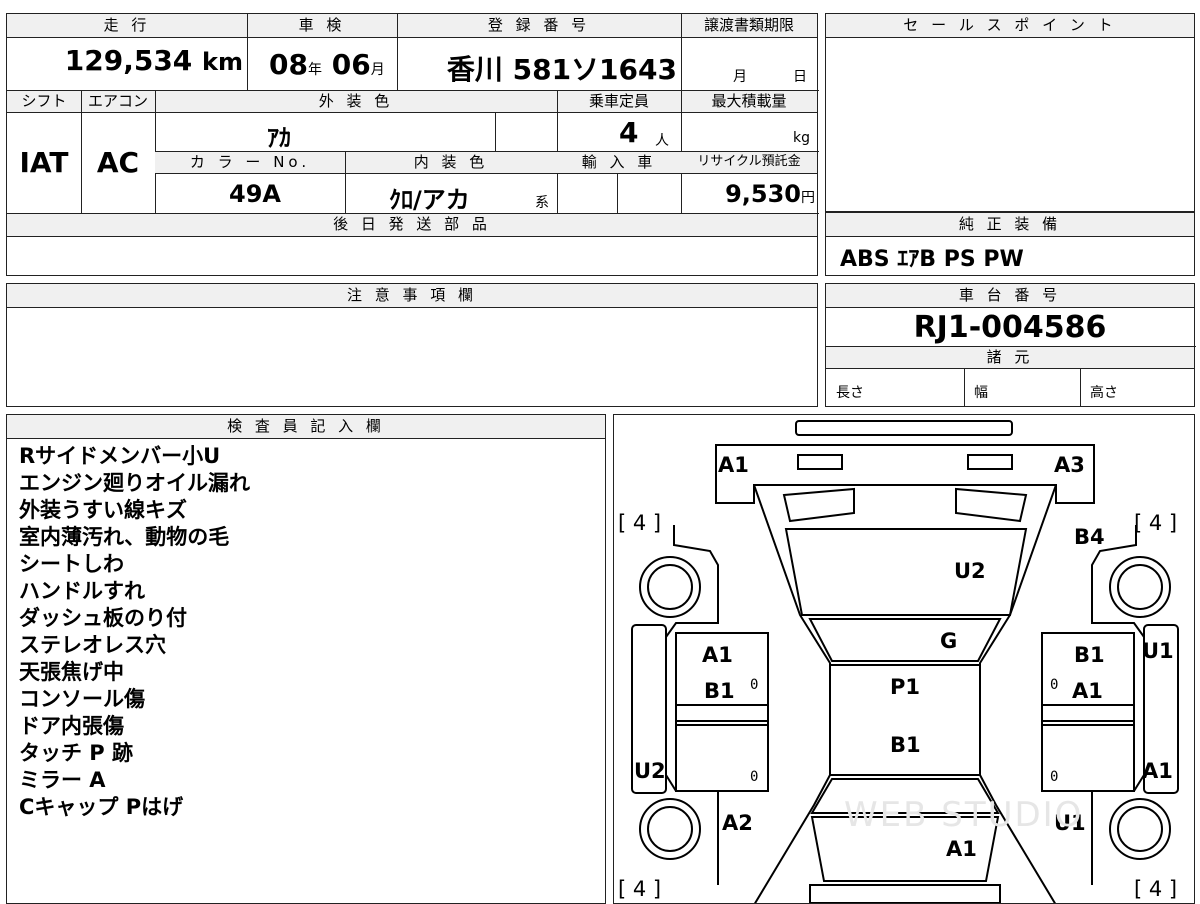 This screenshot has width=1200, height=904. What do you see at coordinates (134, 483) in the screenshot?
I see `note-item: エンジン廻りオイル漏れ` at bounding box center [134, 483].